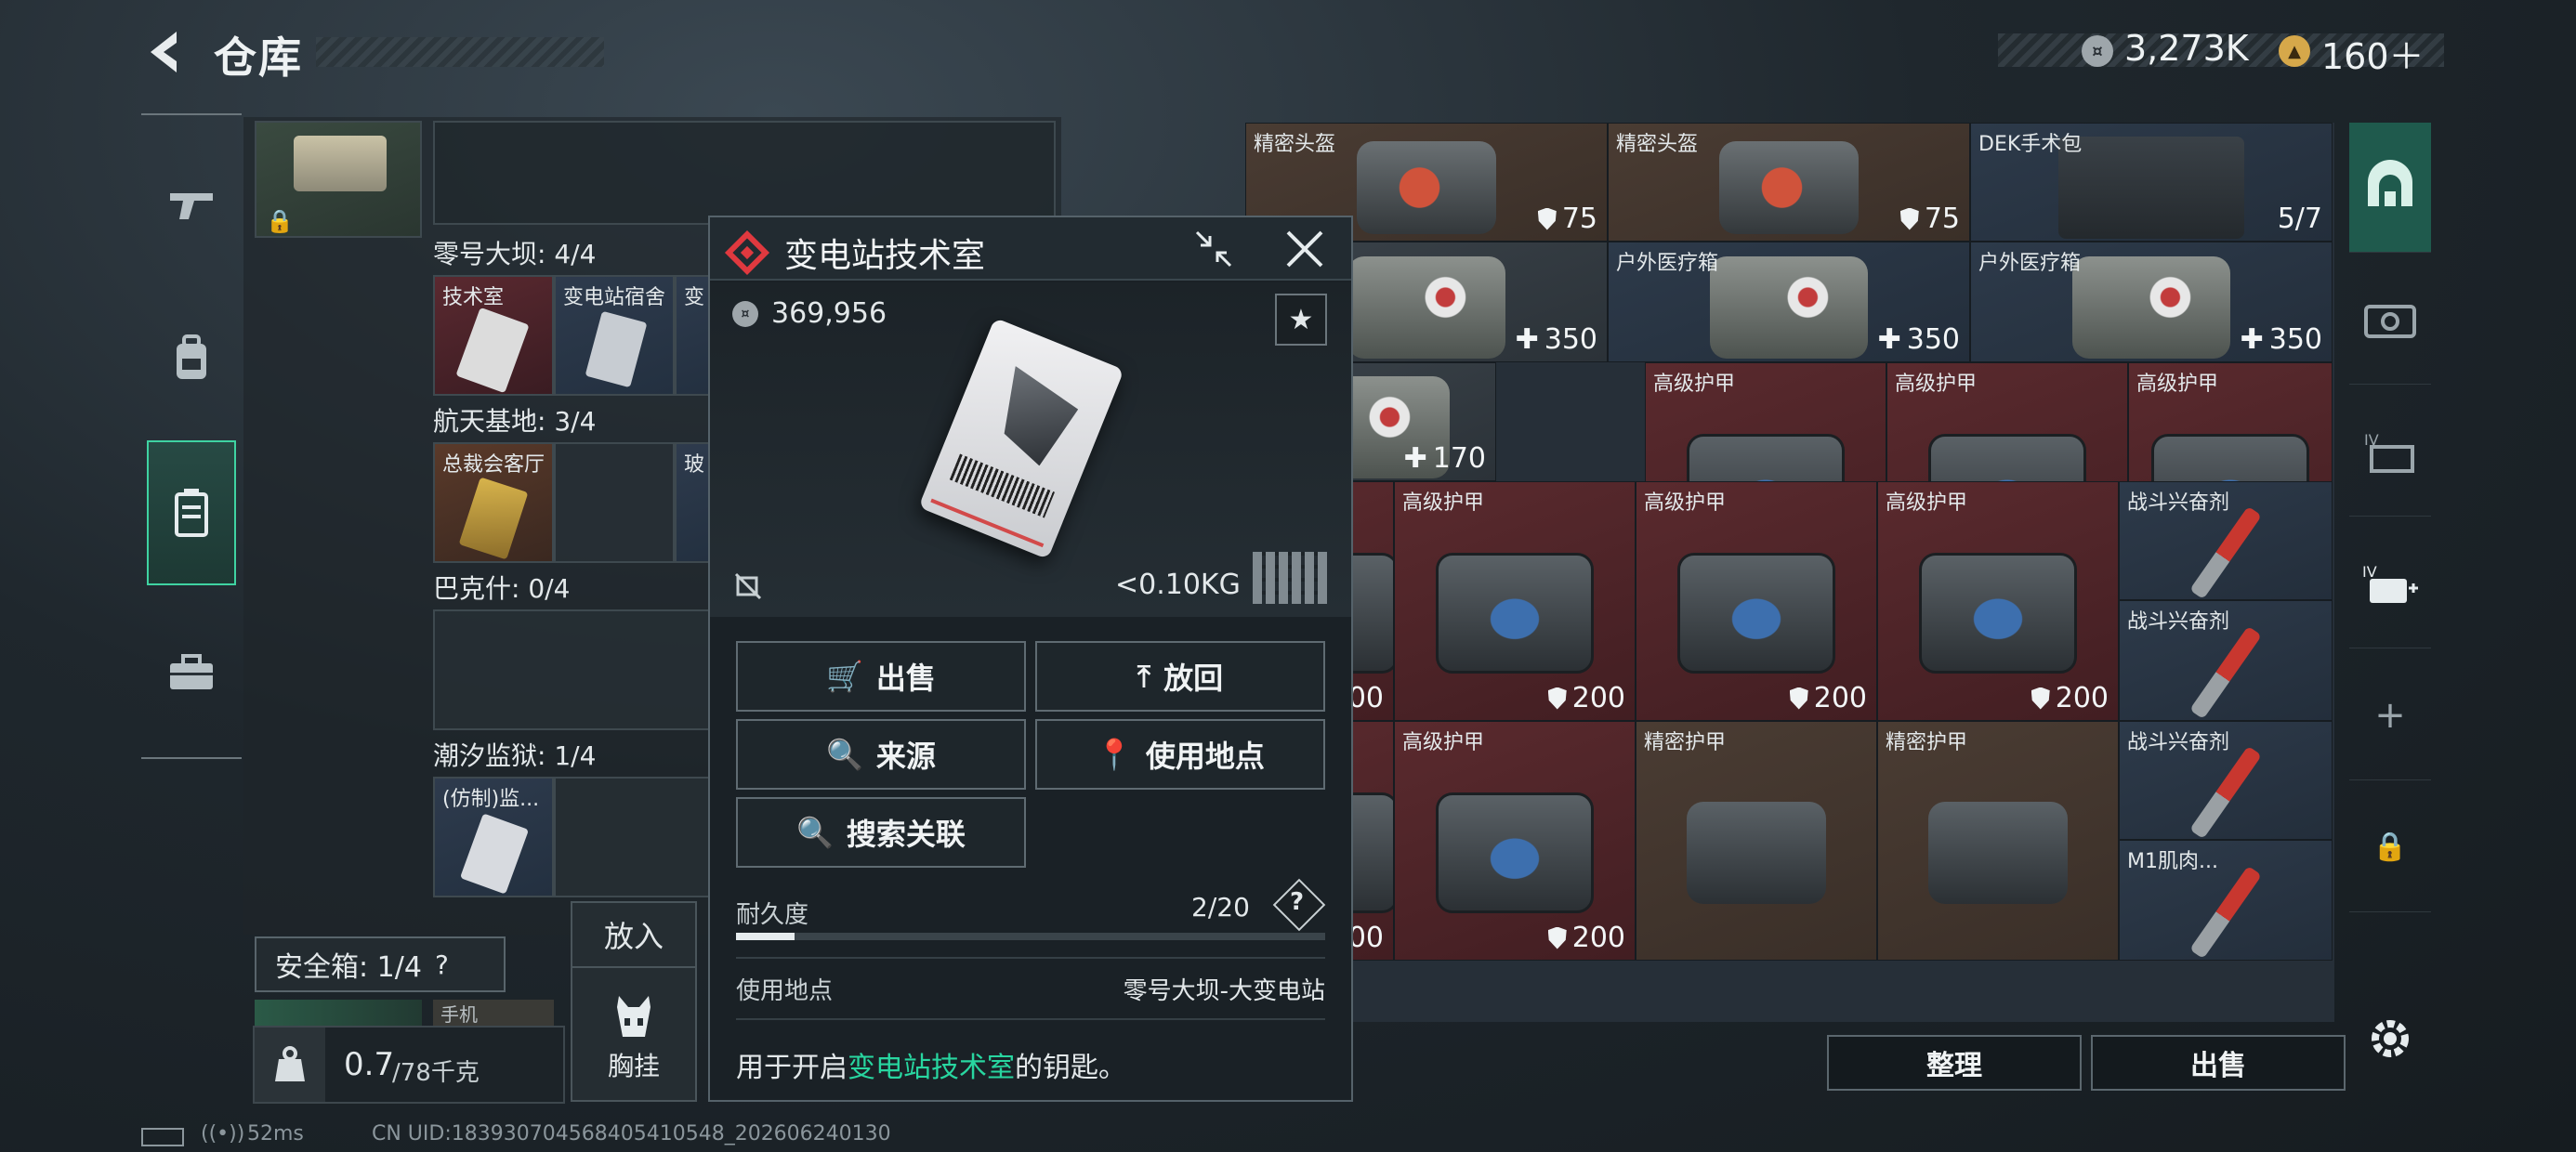  Describe the element at coordinates (785, 991) in the screenshot. I see `use-location-label: 使用地点` at that location.